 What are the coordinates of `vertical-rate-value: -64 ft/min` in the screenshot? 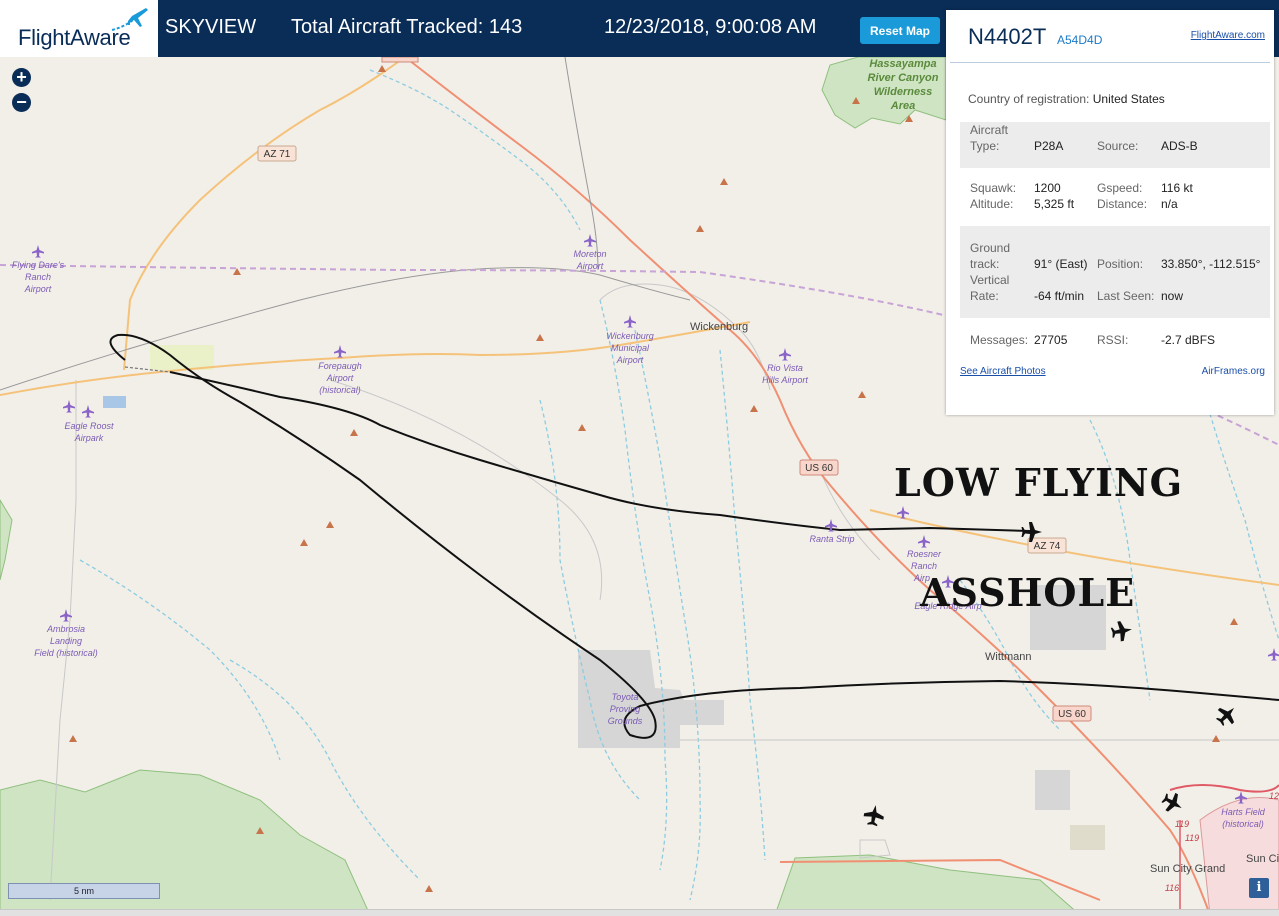 It's located at (1059, 296).